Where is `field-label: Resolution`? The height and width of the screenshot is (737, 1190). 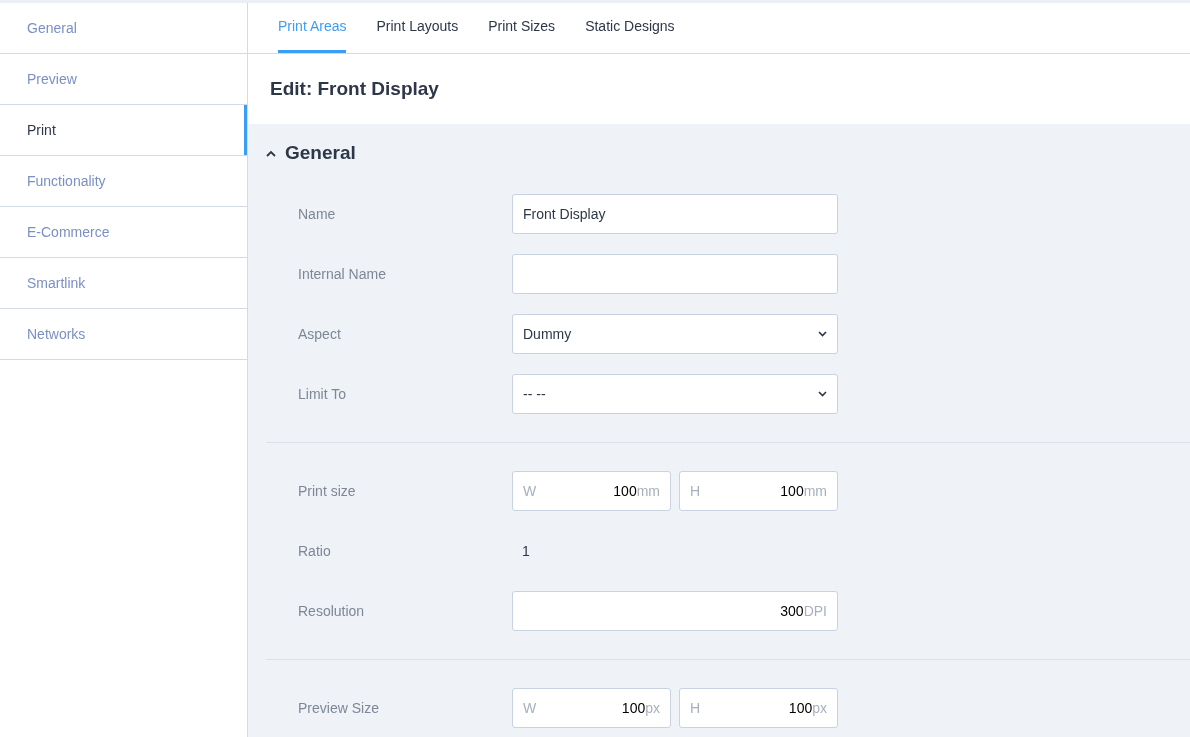 field-label: Resolution is located at coordinates (332, 611).